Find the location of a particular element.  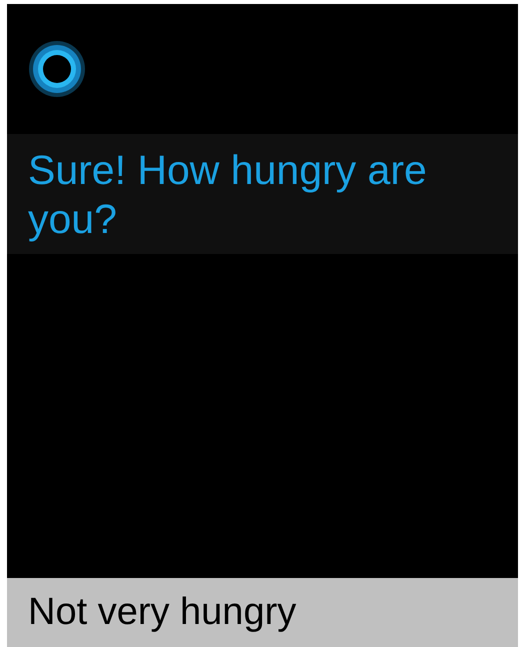

assistant-ring-icon is located at coordinates (57, 69).